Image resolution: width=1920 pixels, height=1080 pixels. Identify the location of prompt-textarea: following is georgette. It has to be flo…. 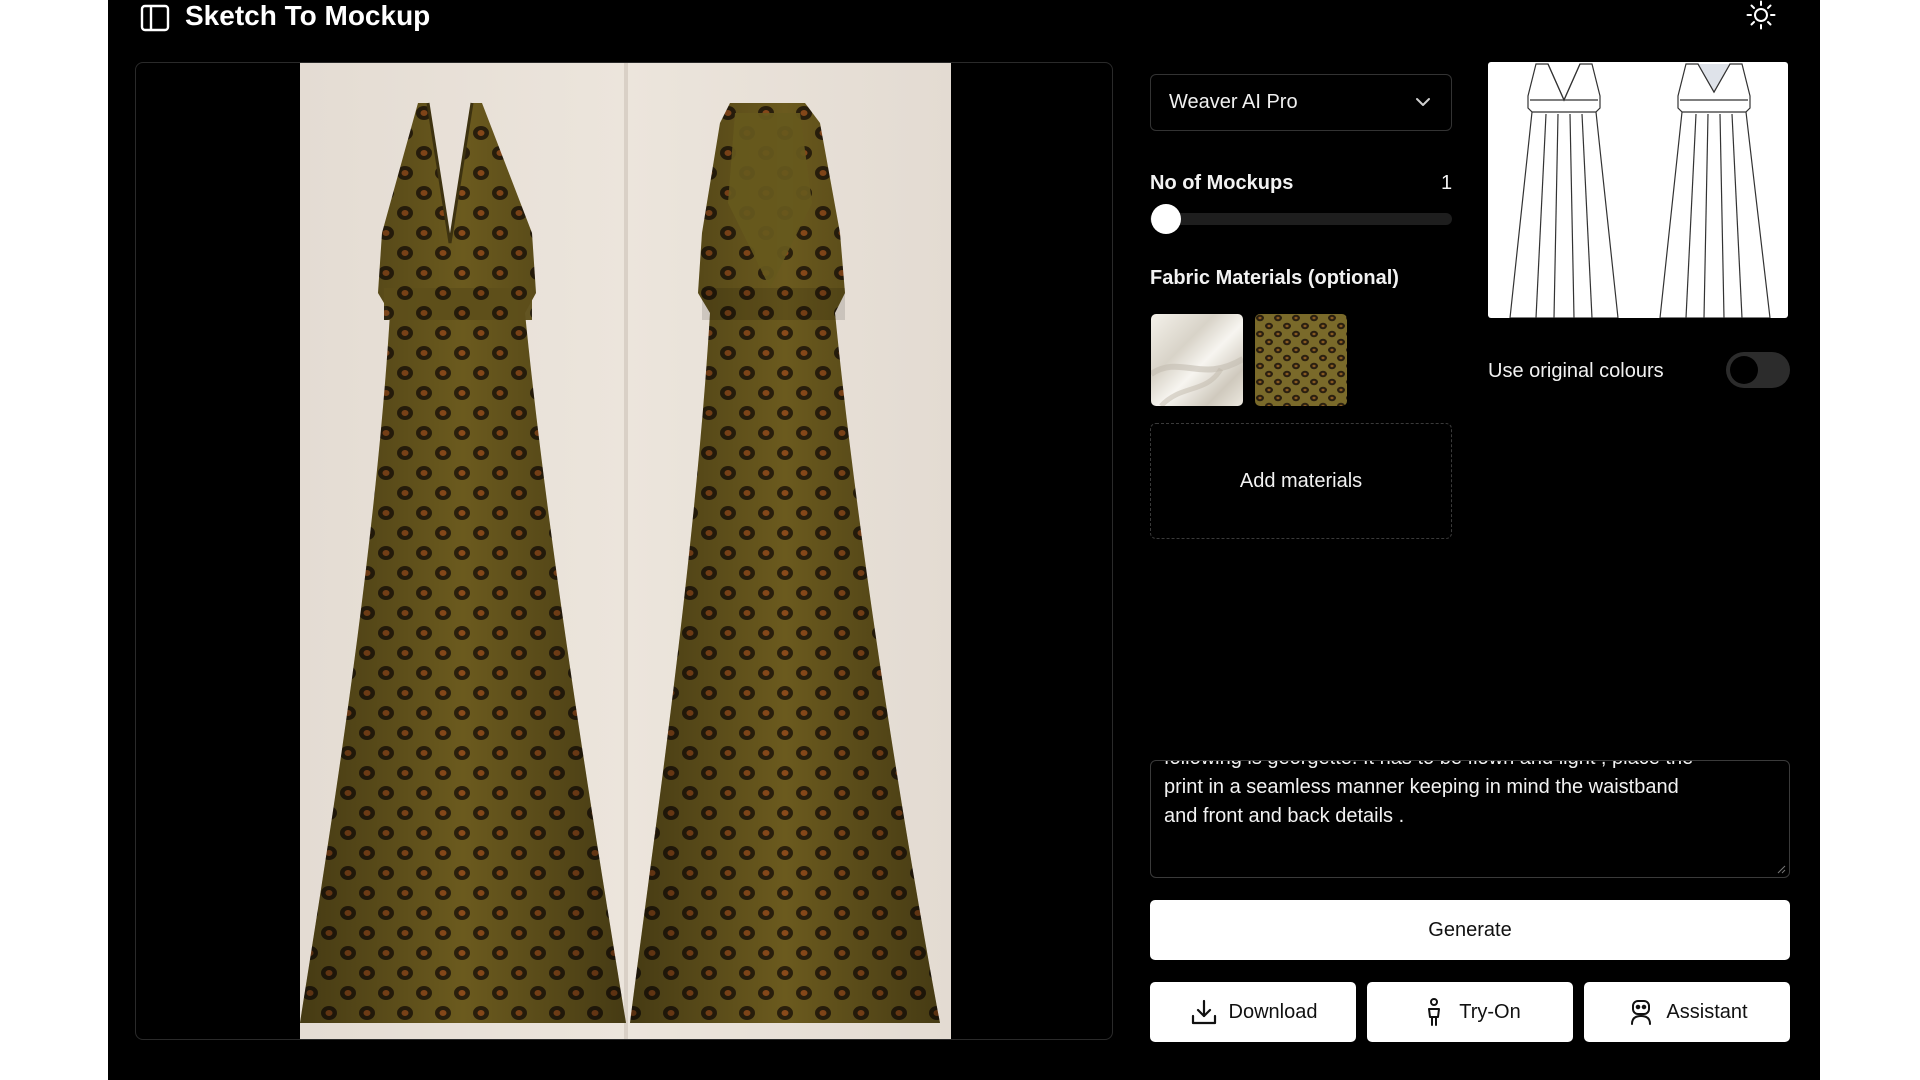
(1470, 819).